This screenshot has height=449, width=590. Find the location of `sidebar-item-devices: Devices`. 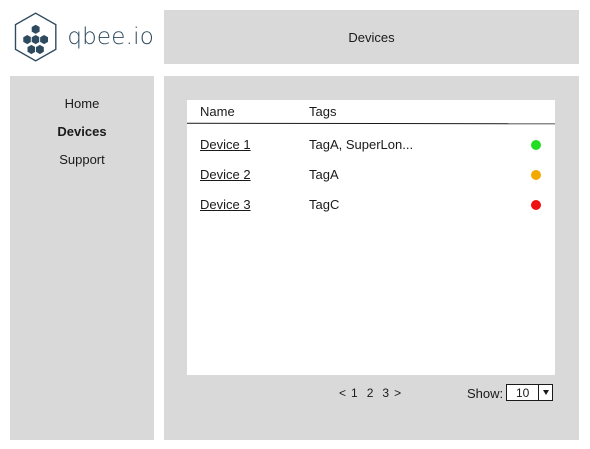

sidebar-item-devices: Devices is located at coordinates (82, 131).